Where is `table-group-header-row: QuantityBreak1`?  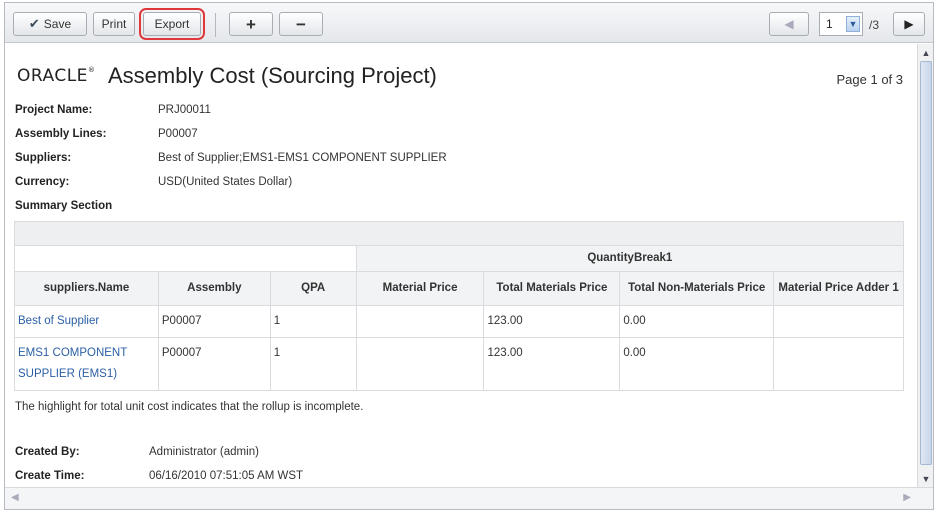 table-group-header-row: QuantityBreak1 is located at coordinates (459, 258).